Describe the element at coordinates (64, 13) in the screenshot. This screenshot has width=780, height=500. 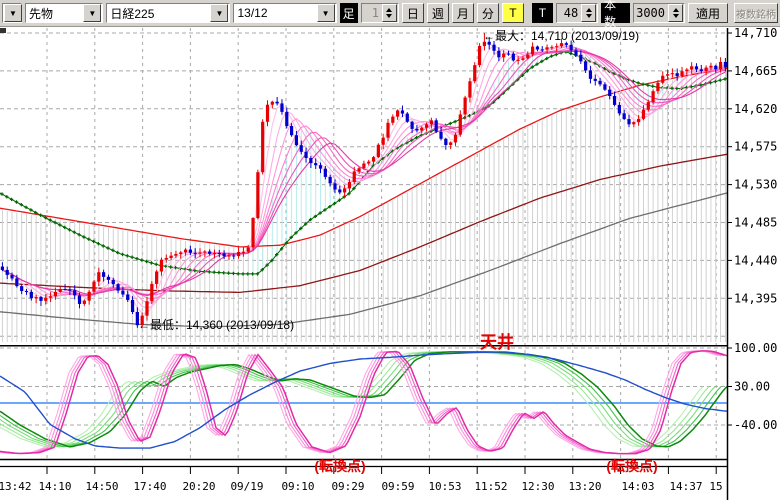
I see `market-select: 先物 ▼` at that location.